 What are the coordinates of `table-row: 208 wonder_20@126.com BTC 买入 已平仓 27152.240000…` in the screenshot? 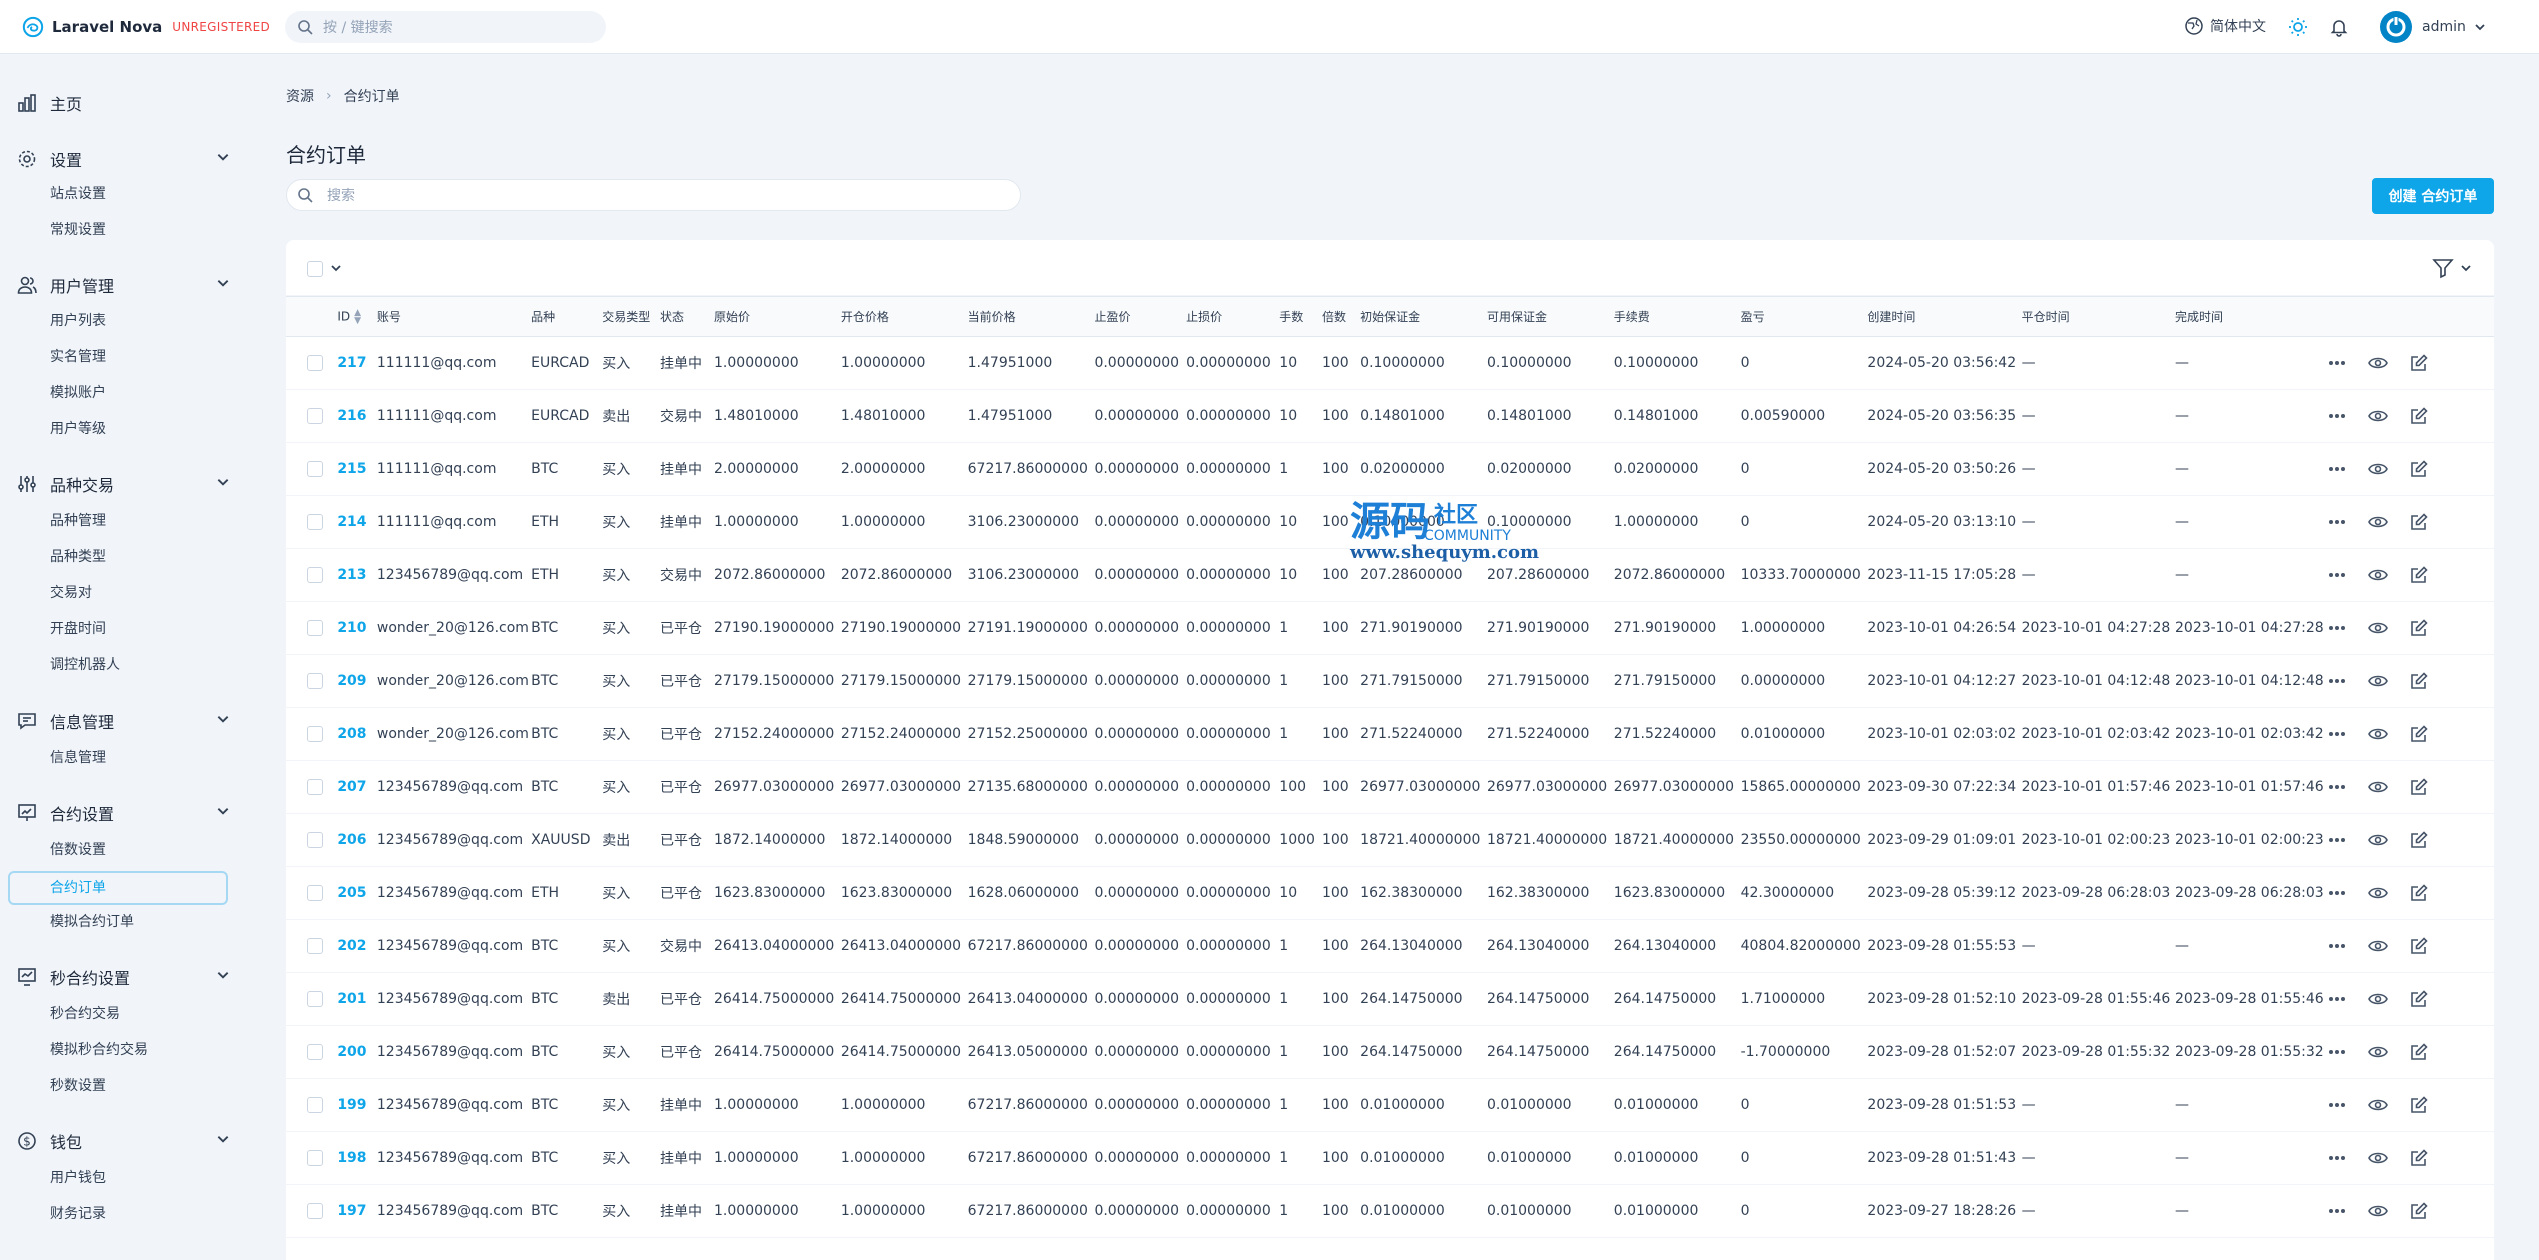 It's located at (1390, 734).